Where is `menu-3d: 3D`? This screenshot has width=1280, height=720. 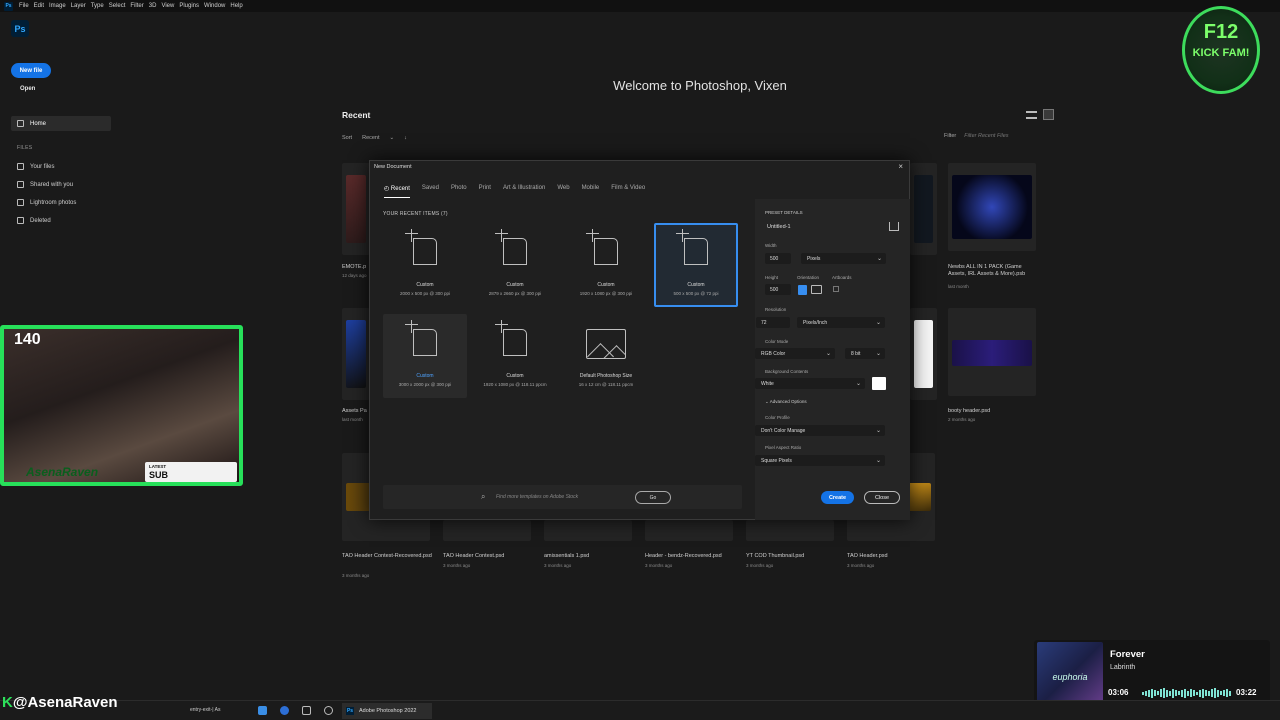
menu-3d: 3D is located at coordinates (153, 6).